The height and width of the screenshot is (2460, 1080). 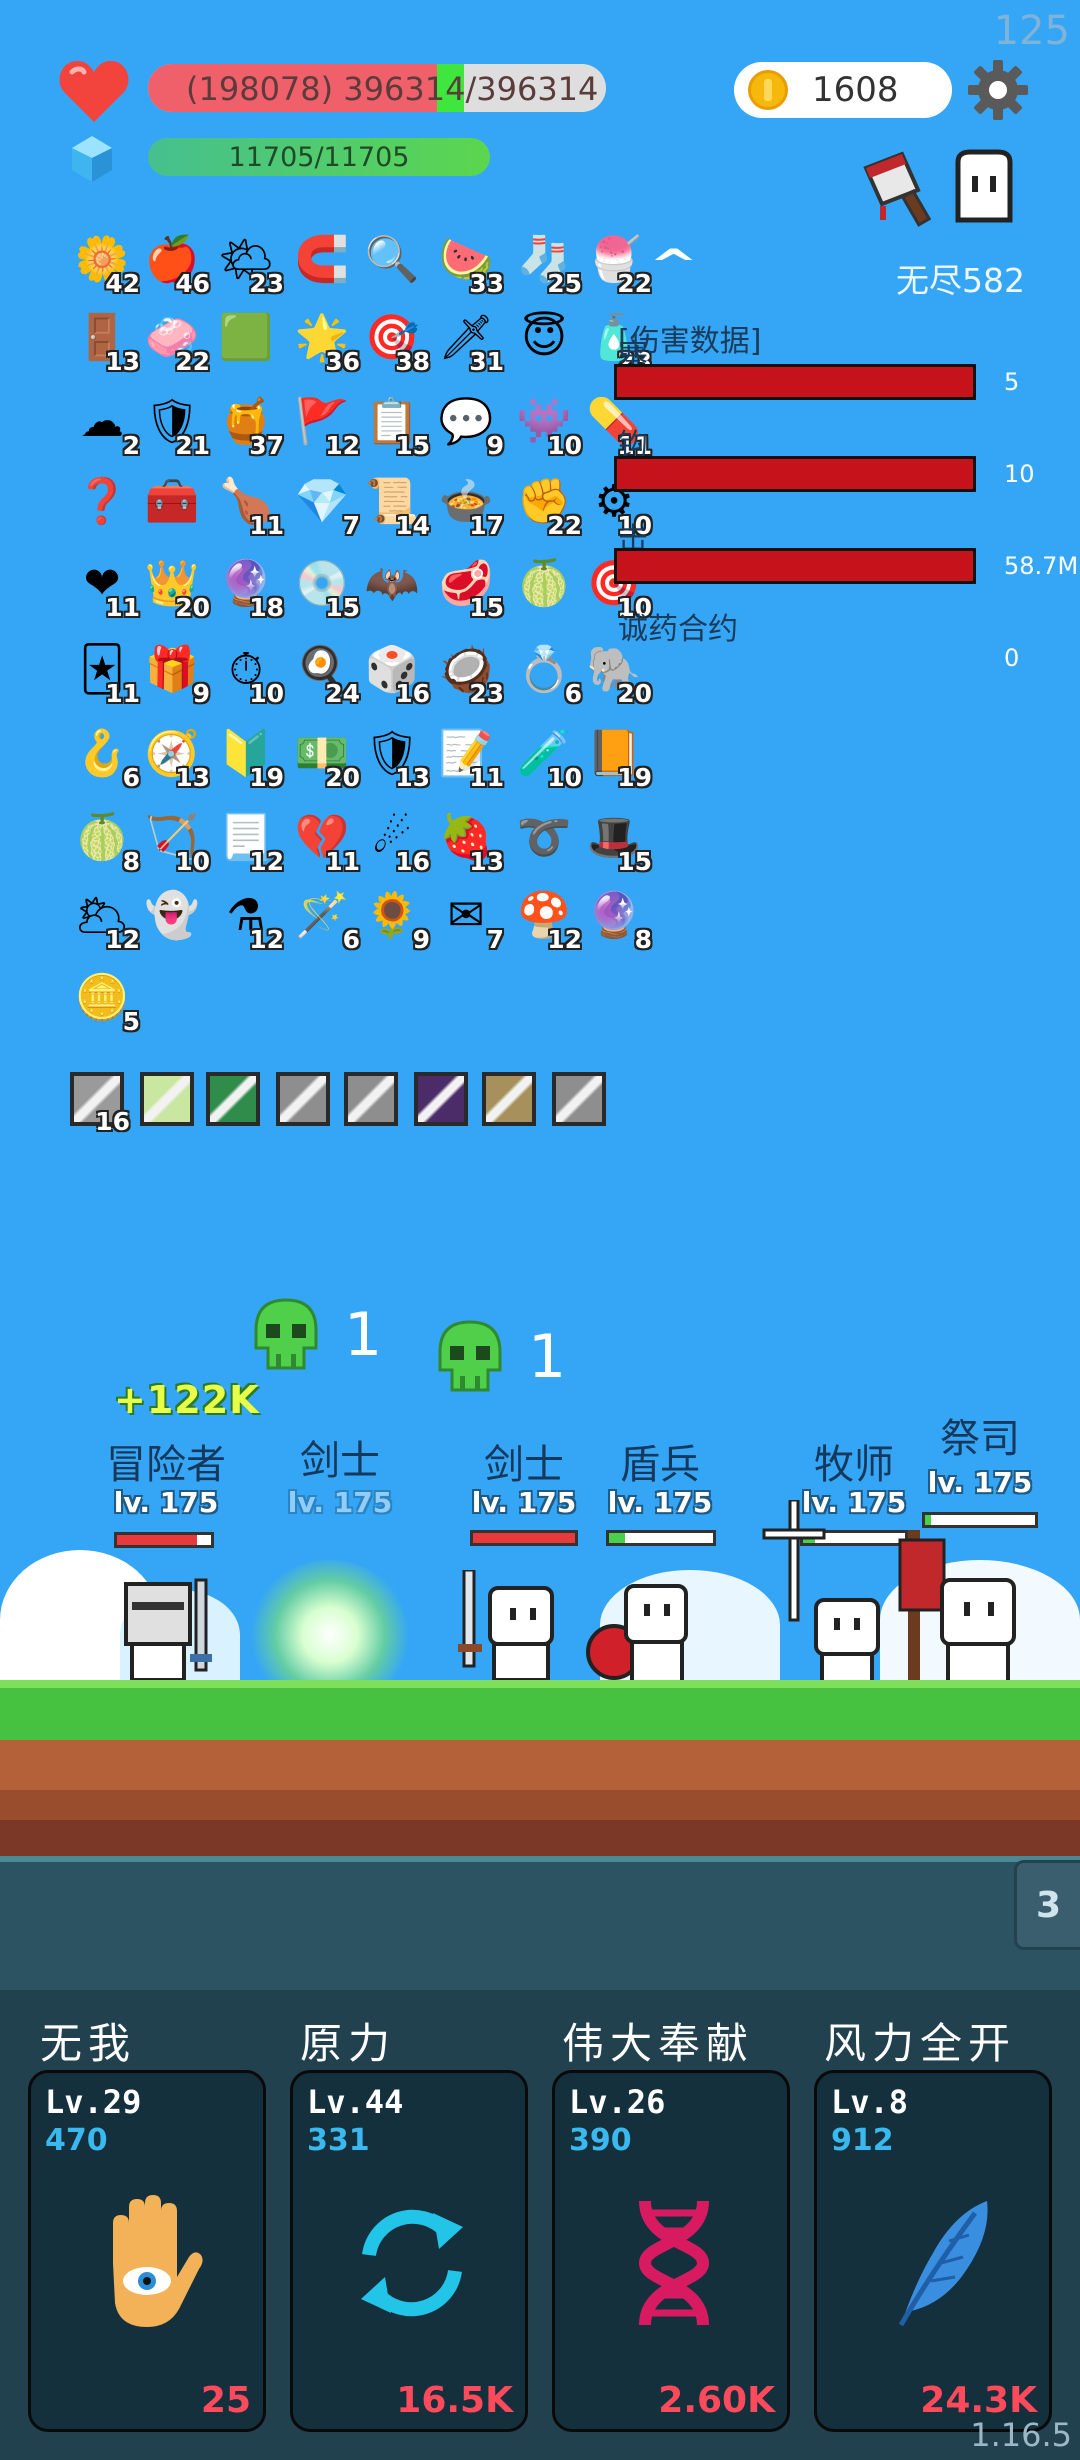 I want to click on strawberry-item: 🍓 13, so click(x=469, y=841).